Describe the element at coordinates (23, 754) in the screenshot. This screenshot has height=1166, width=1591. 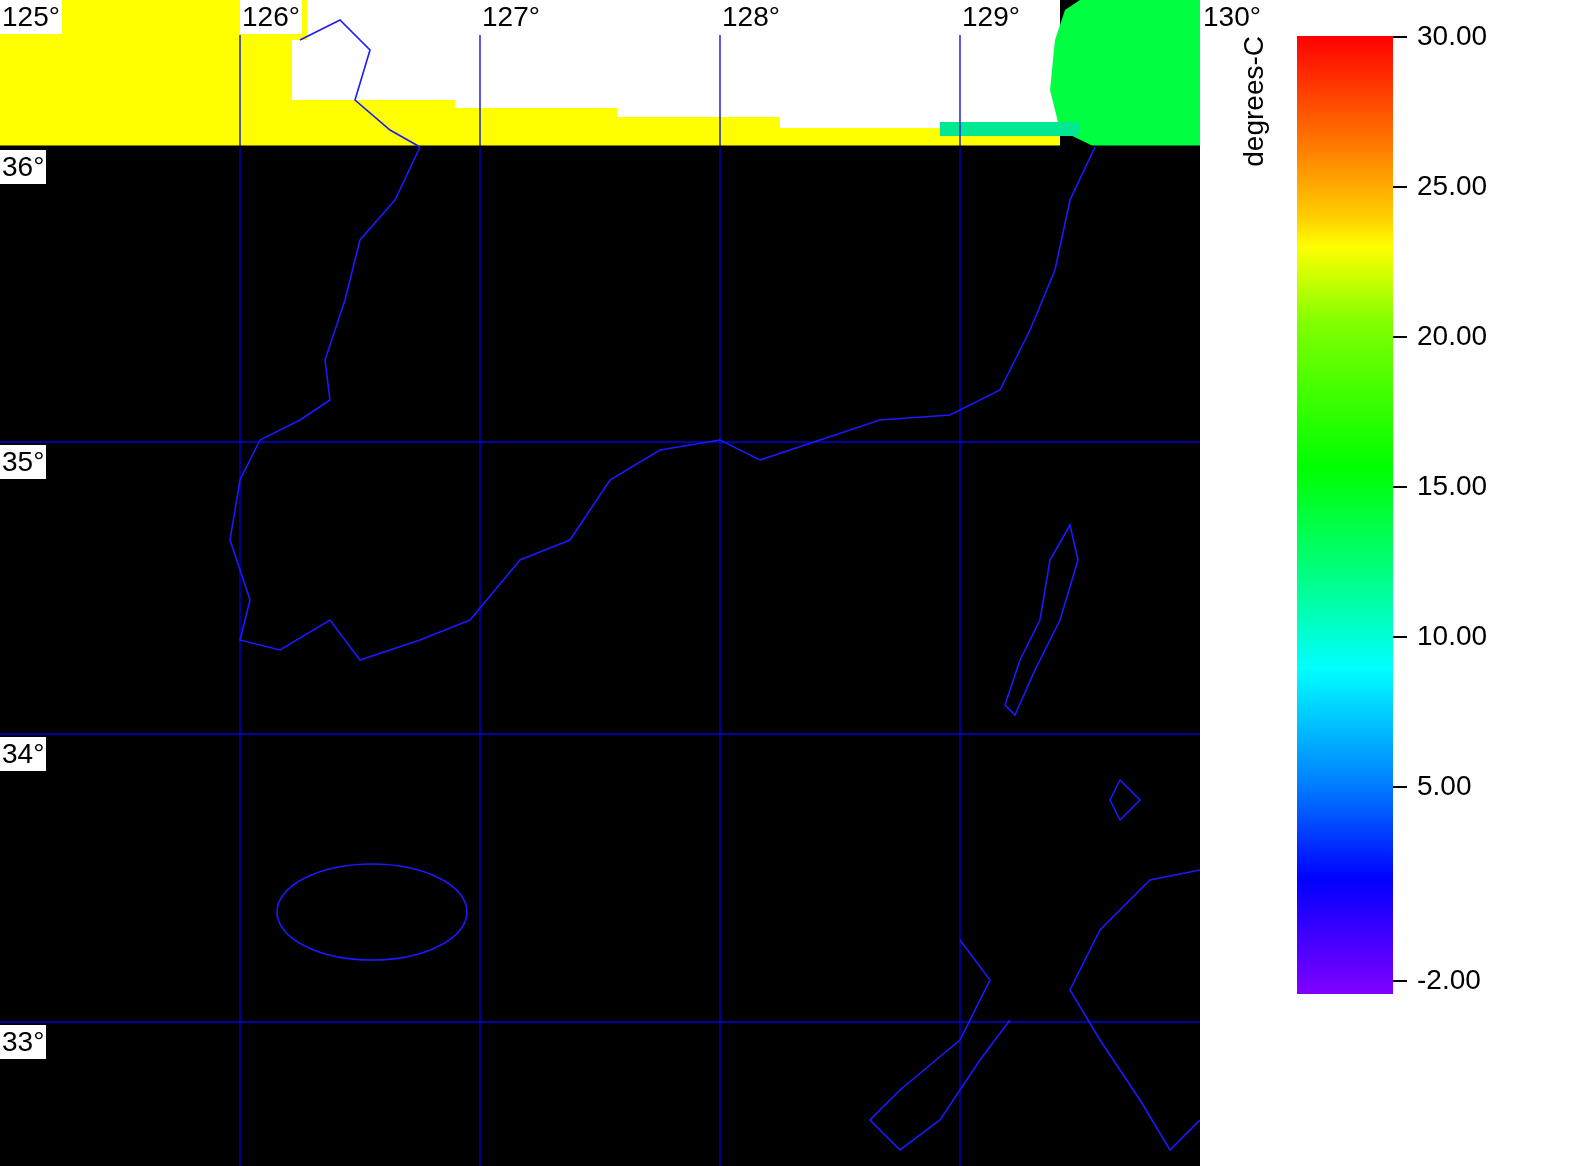
I see `latitude-label: 34°` at that location.